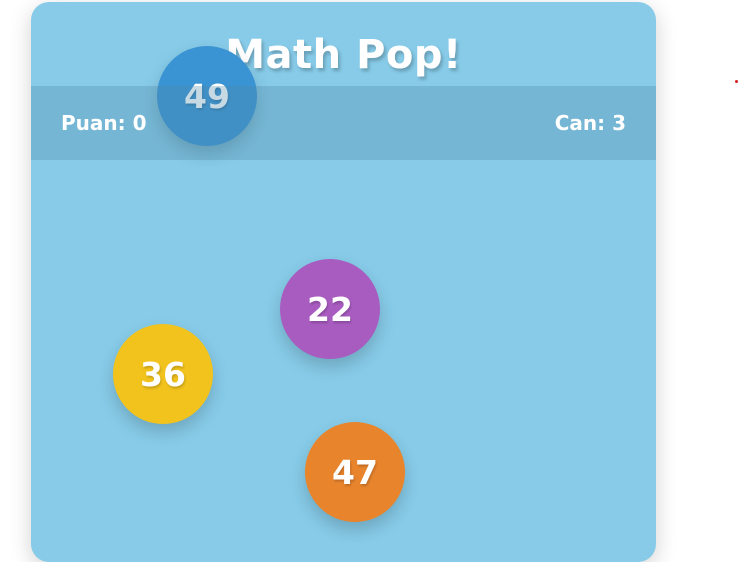 The height and width of the screenshot is (562, 742). Describe the element at coordinates (163, 374) in the screenshot. I see `number-bubble: 36` at that location.